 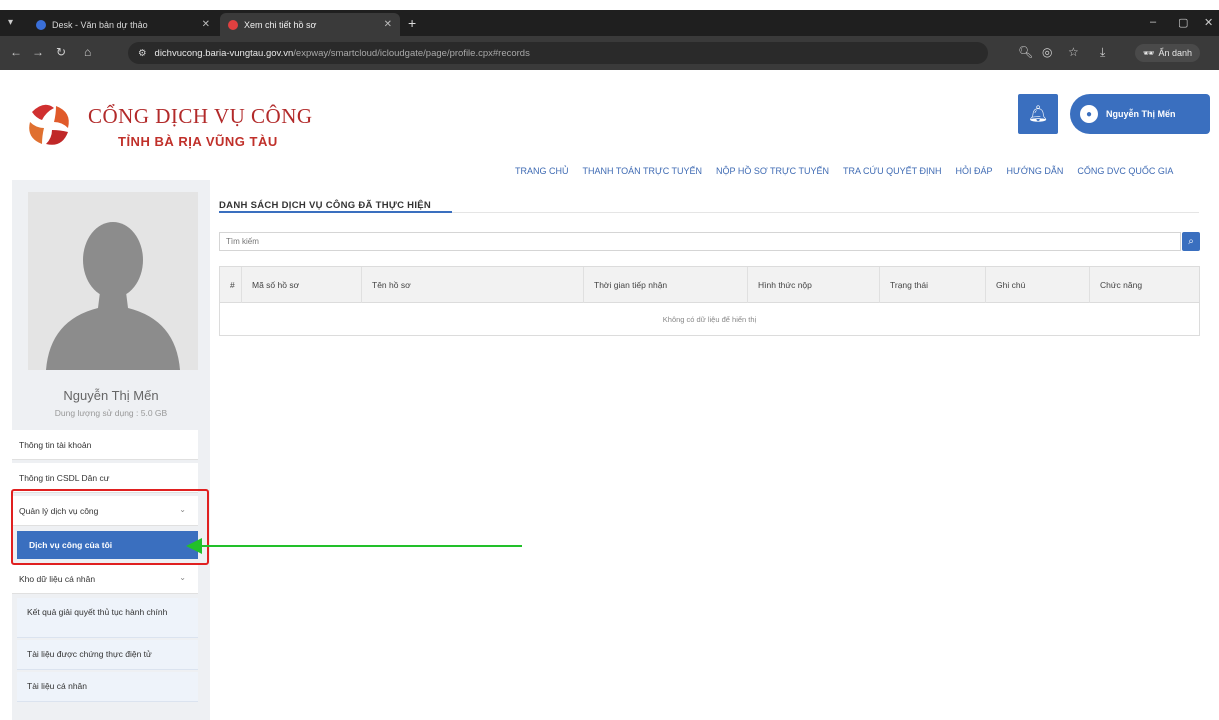 What do you see at coordinates (1183, 22) in the screenshot?
I see `maximize-icon: ▢` at bounding box center [1183, 22].